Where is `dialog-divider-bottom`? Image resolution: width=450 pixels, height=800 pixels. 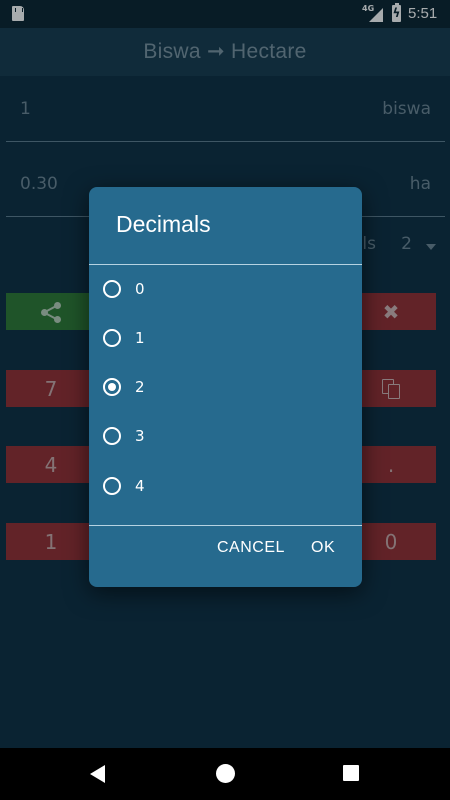
dialog-divider-bottom is located at coordinates (225, 525).